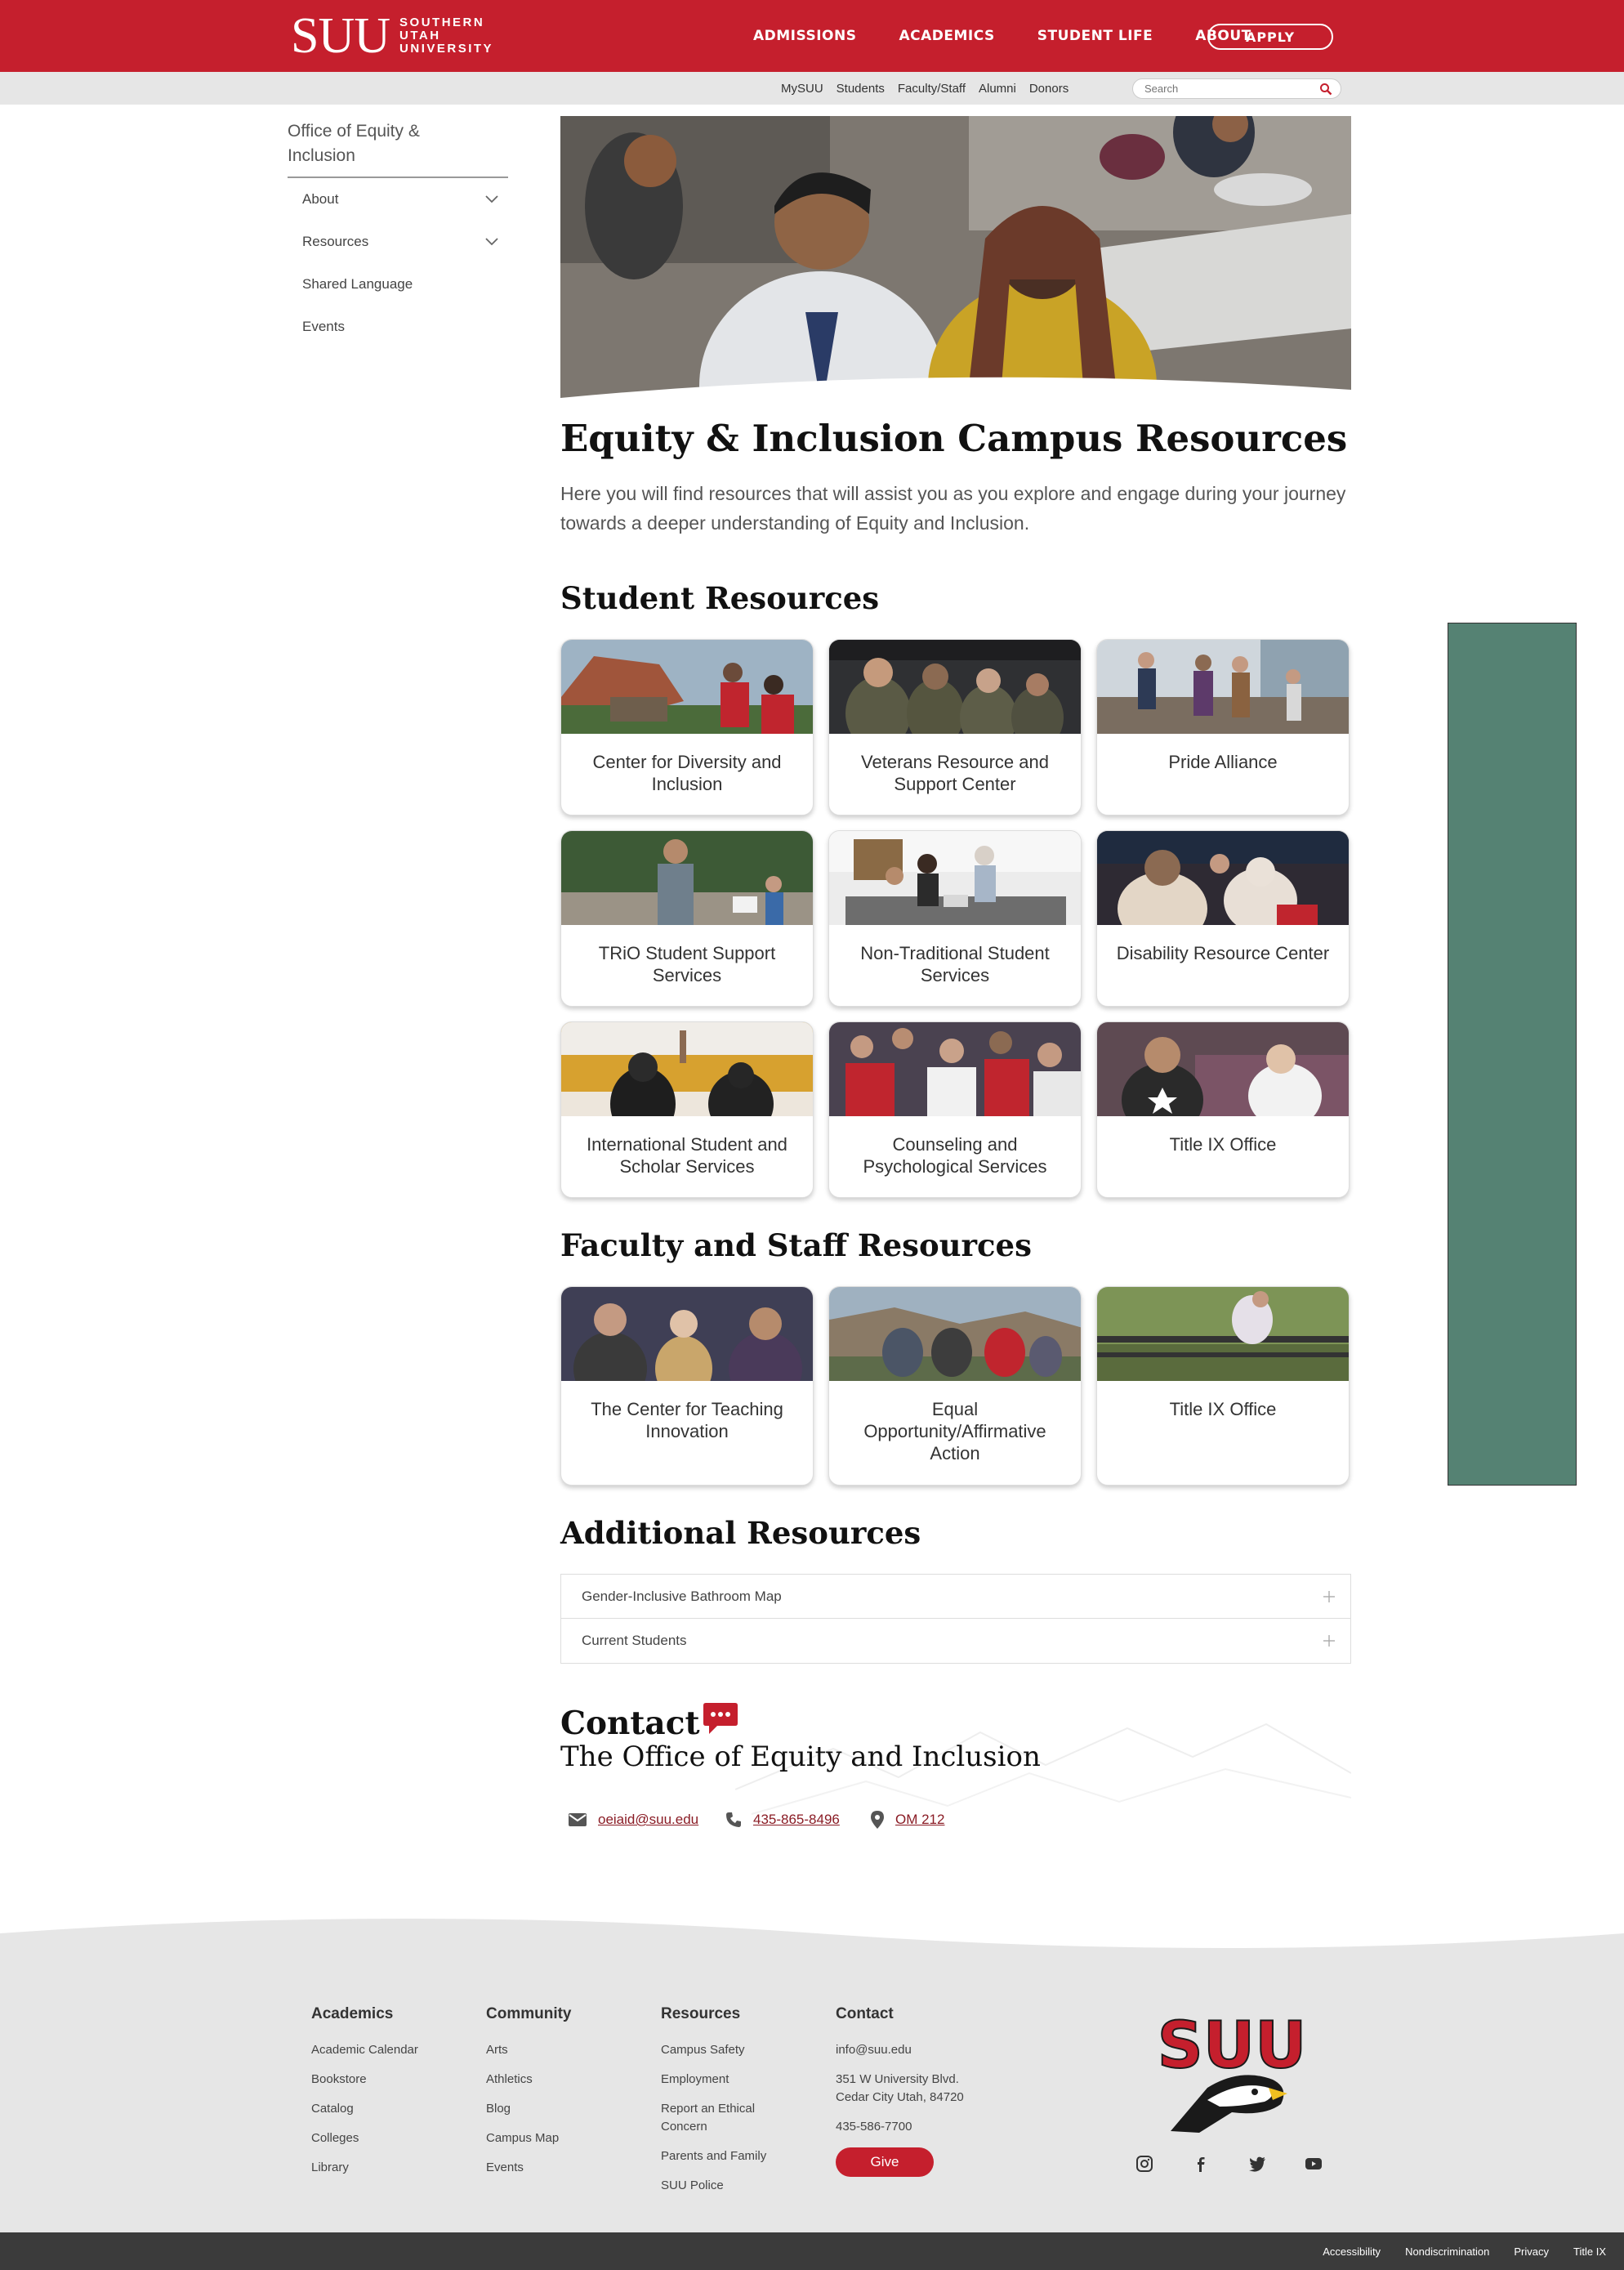 The image size is (1624, 2270). I want to click on utility-link-faculty-staff: Faculty/Staff, so click(932, 89).